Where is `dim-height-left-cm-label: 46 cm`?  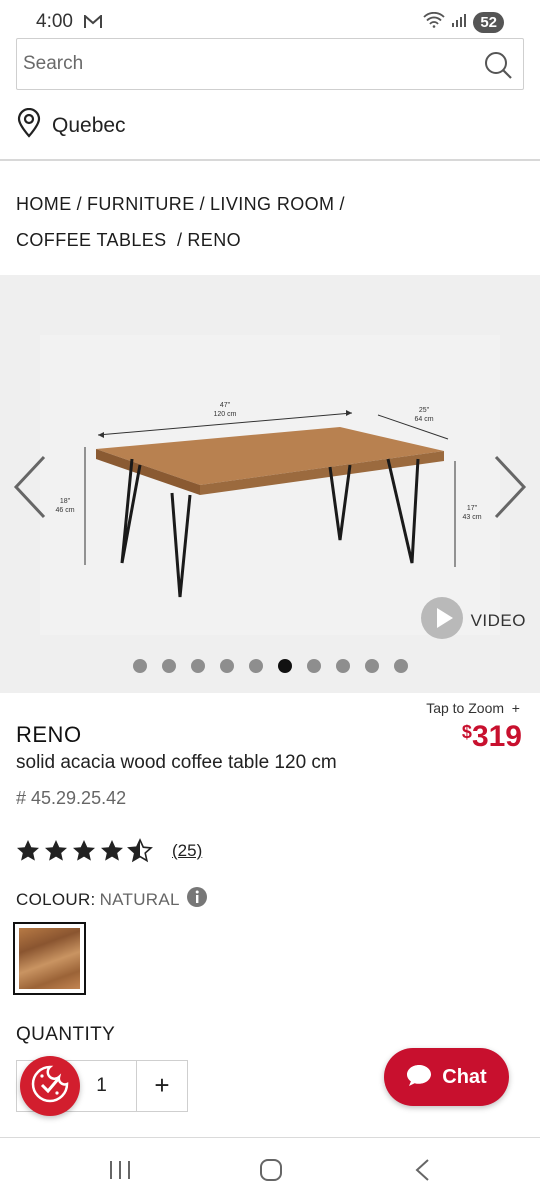 dim-height-left-cm-label: 46 cm is located at coordinates (64, 510).